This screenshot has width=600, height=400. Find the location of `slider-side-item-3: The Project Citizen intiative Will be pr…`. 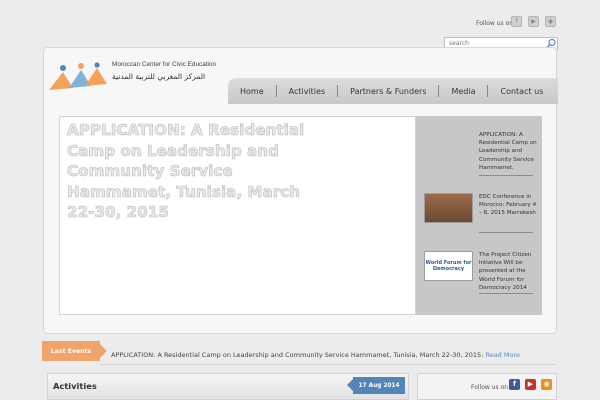

slider-side-item-3: The Project Citizen intiative Will be pr… is located at coordinates (507, 271).